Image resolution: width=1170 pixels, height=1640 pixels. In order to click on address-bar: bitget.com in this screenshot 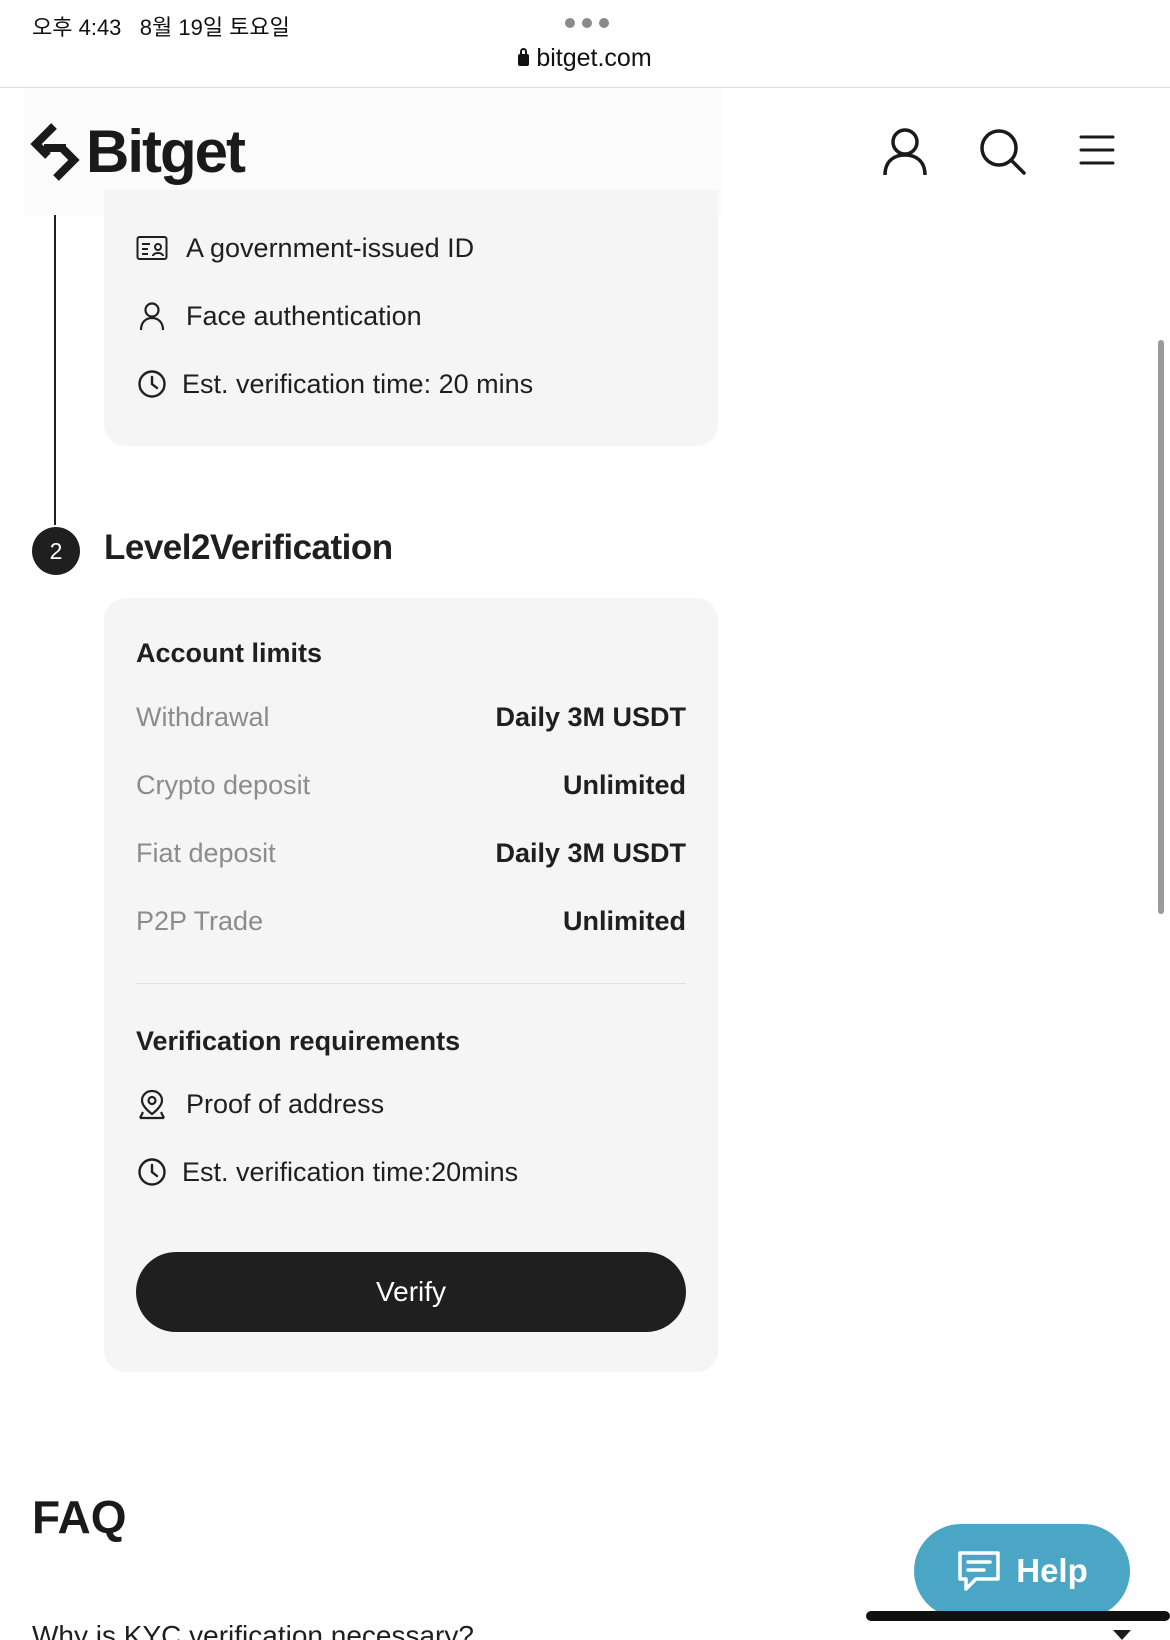, I will do `click(585, 58)`.